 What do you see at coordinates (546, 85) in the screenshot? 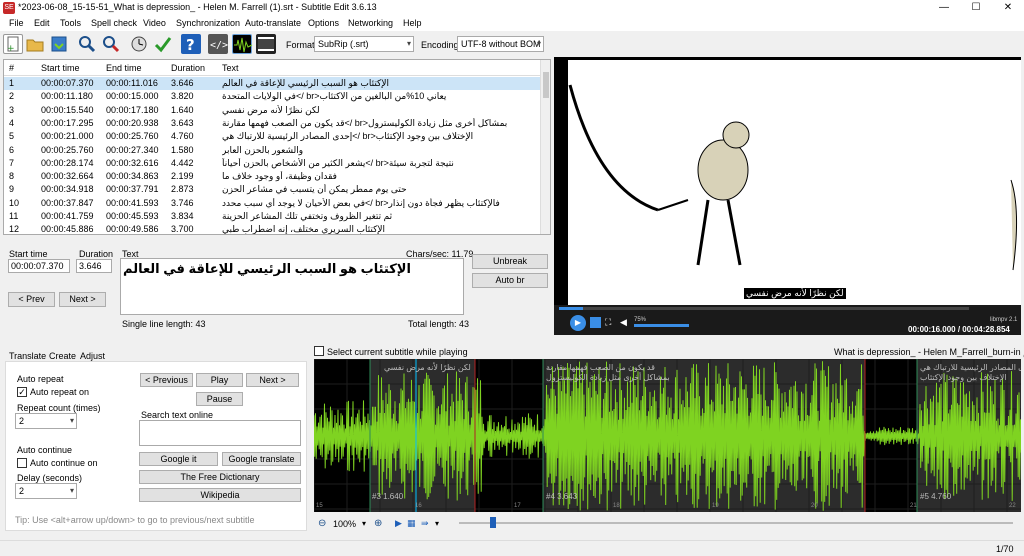
I see `scrollbar-thumb` at bounding box center [546, 85].